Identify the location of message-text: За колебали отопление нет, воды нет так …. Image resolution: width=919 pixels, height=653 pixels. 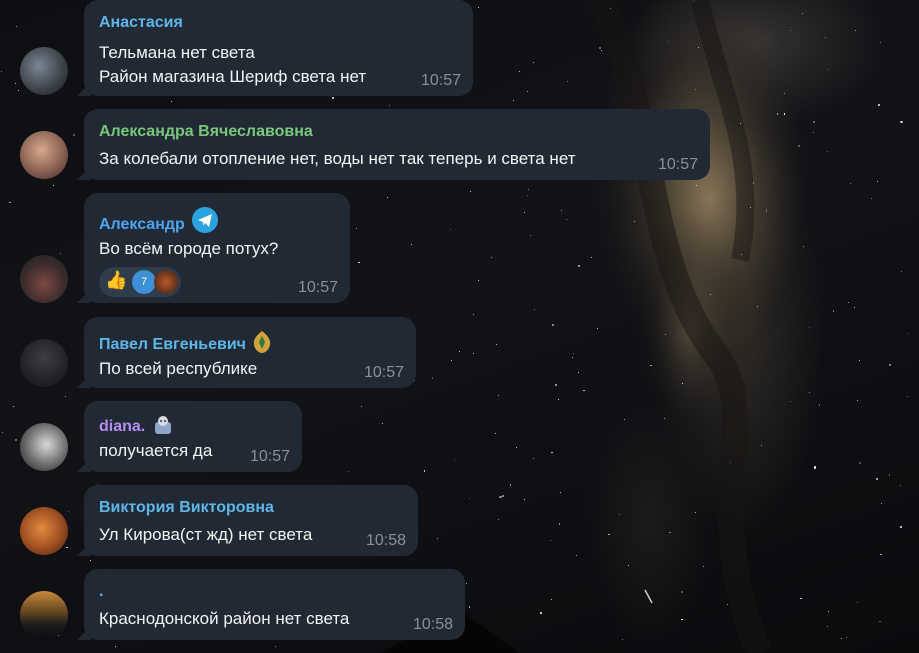
(337, 158).